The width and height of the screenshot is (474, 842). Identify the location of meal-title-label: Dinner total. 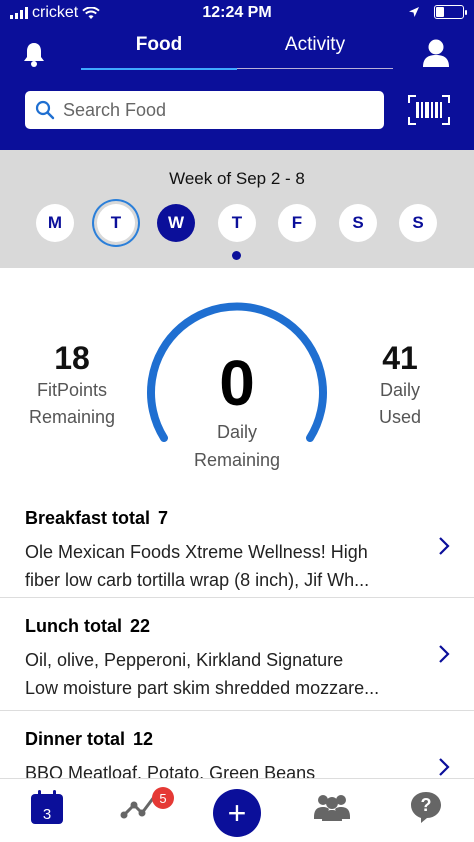
(75, 739).